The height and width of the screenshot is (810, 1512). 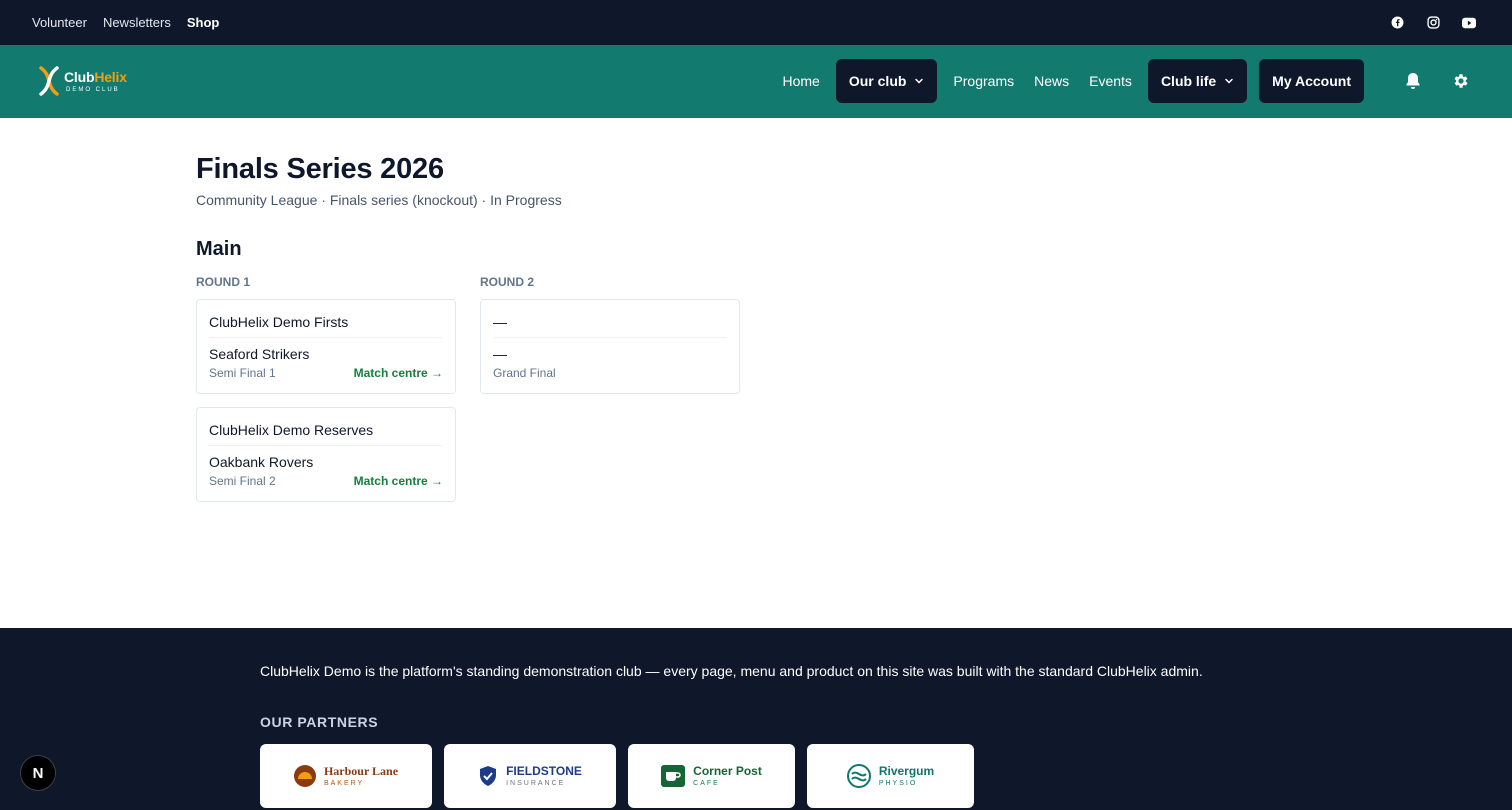 I want to click on partner-rivergum: Rivergum PHYSIO, so click(x=890, y=776).